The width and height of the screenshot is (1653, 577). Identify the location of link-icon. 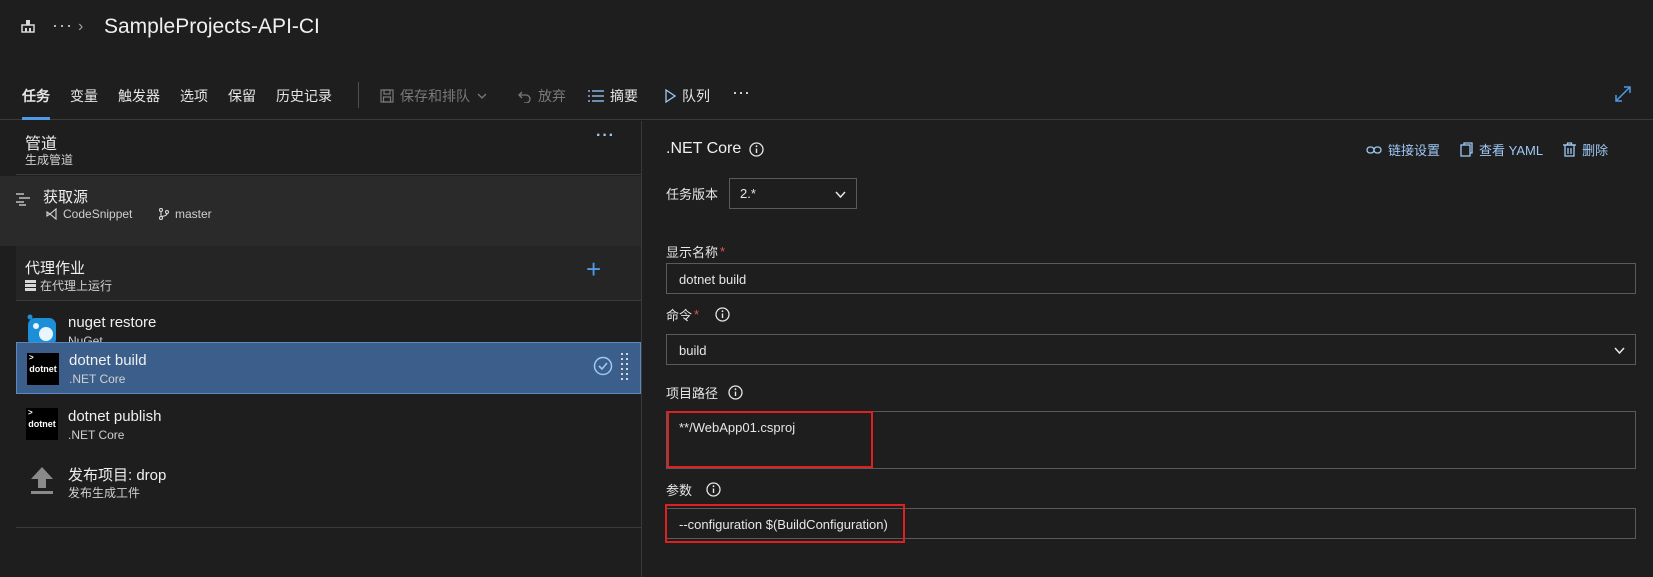
(1374, 149).